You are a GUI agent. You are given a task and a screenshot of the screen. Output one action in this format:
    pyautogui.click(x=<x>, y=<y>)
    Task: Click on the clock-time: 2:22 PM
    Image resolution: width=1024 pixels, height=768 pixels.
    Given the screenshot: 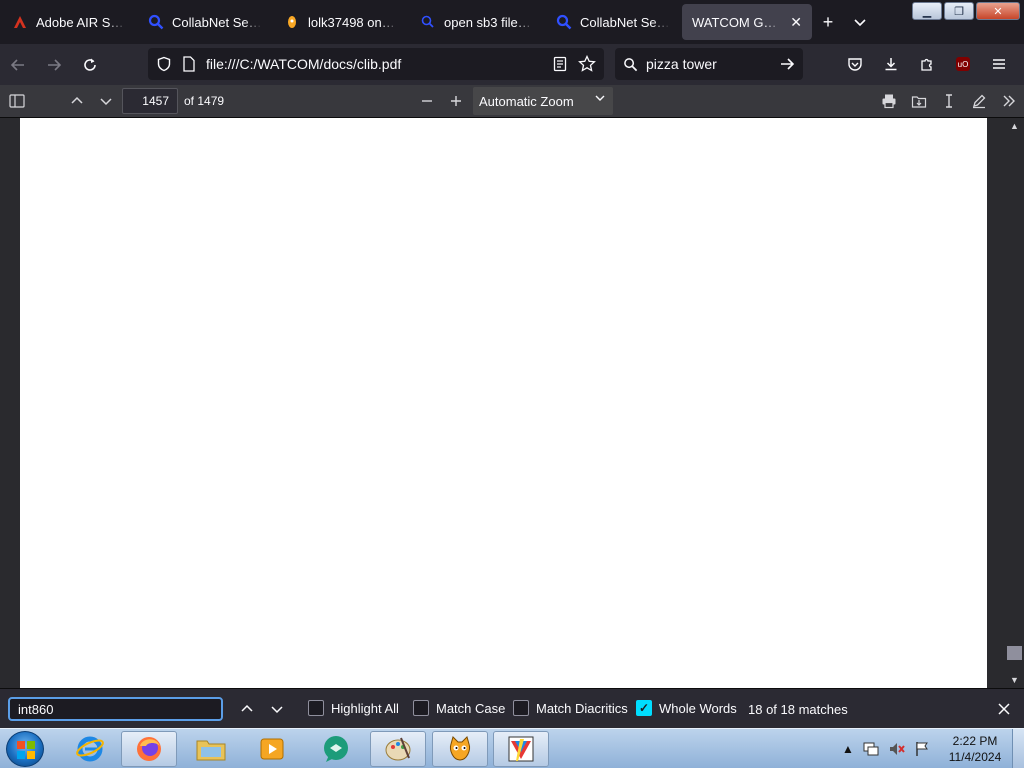 What is the action you would take?
    pyautogui.click(x=975, y=741)
    